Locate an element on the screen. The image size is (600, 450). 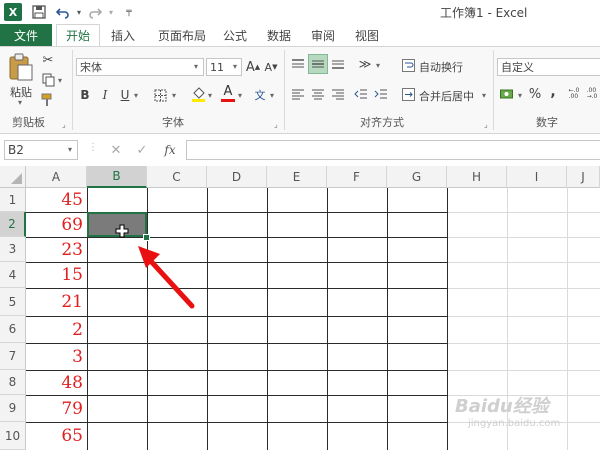
fill-color-icon is located at coordinates (198, 94).